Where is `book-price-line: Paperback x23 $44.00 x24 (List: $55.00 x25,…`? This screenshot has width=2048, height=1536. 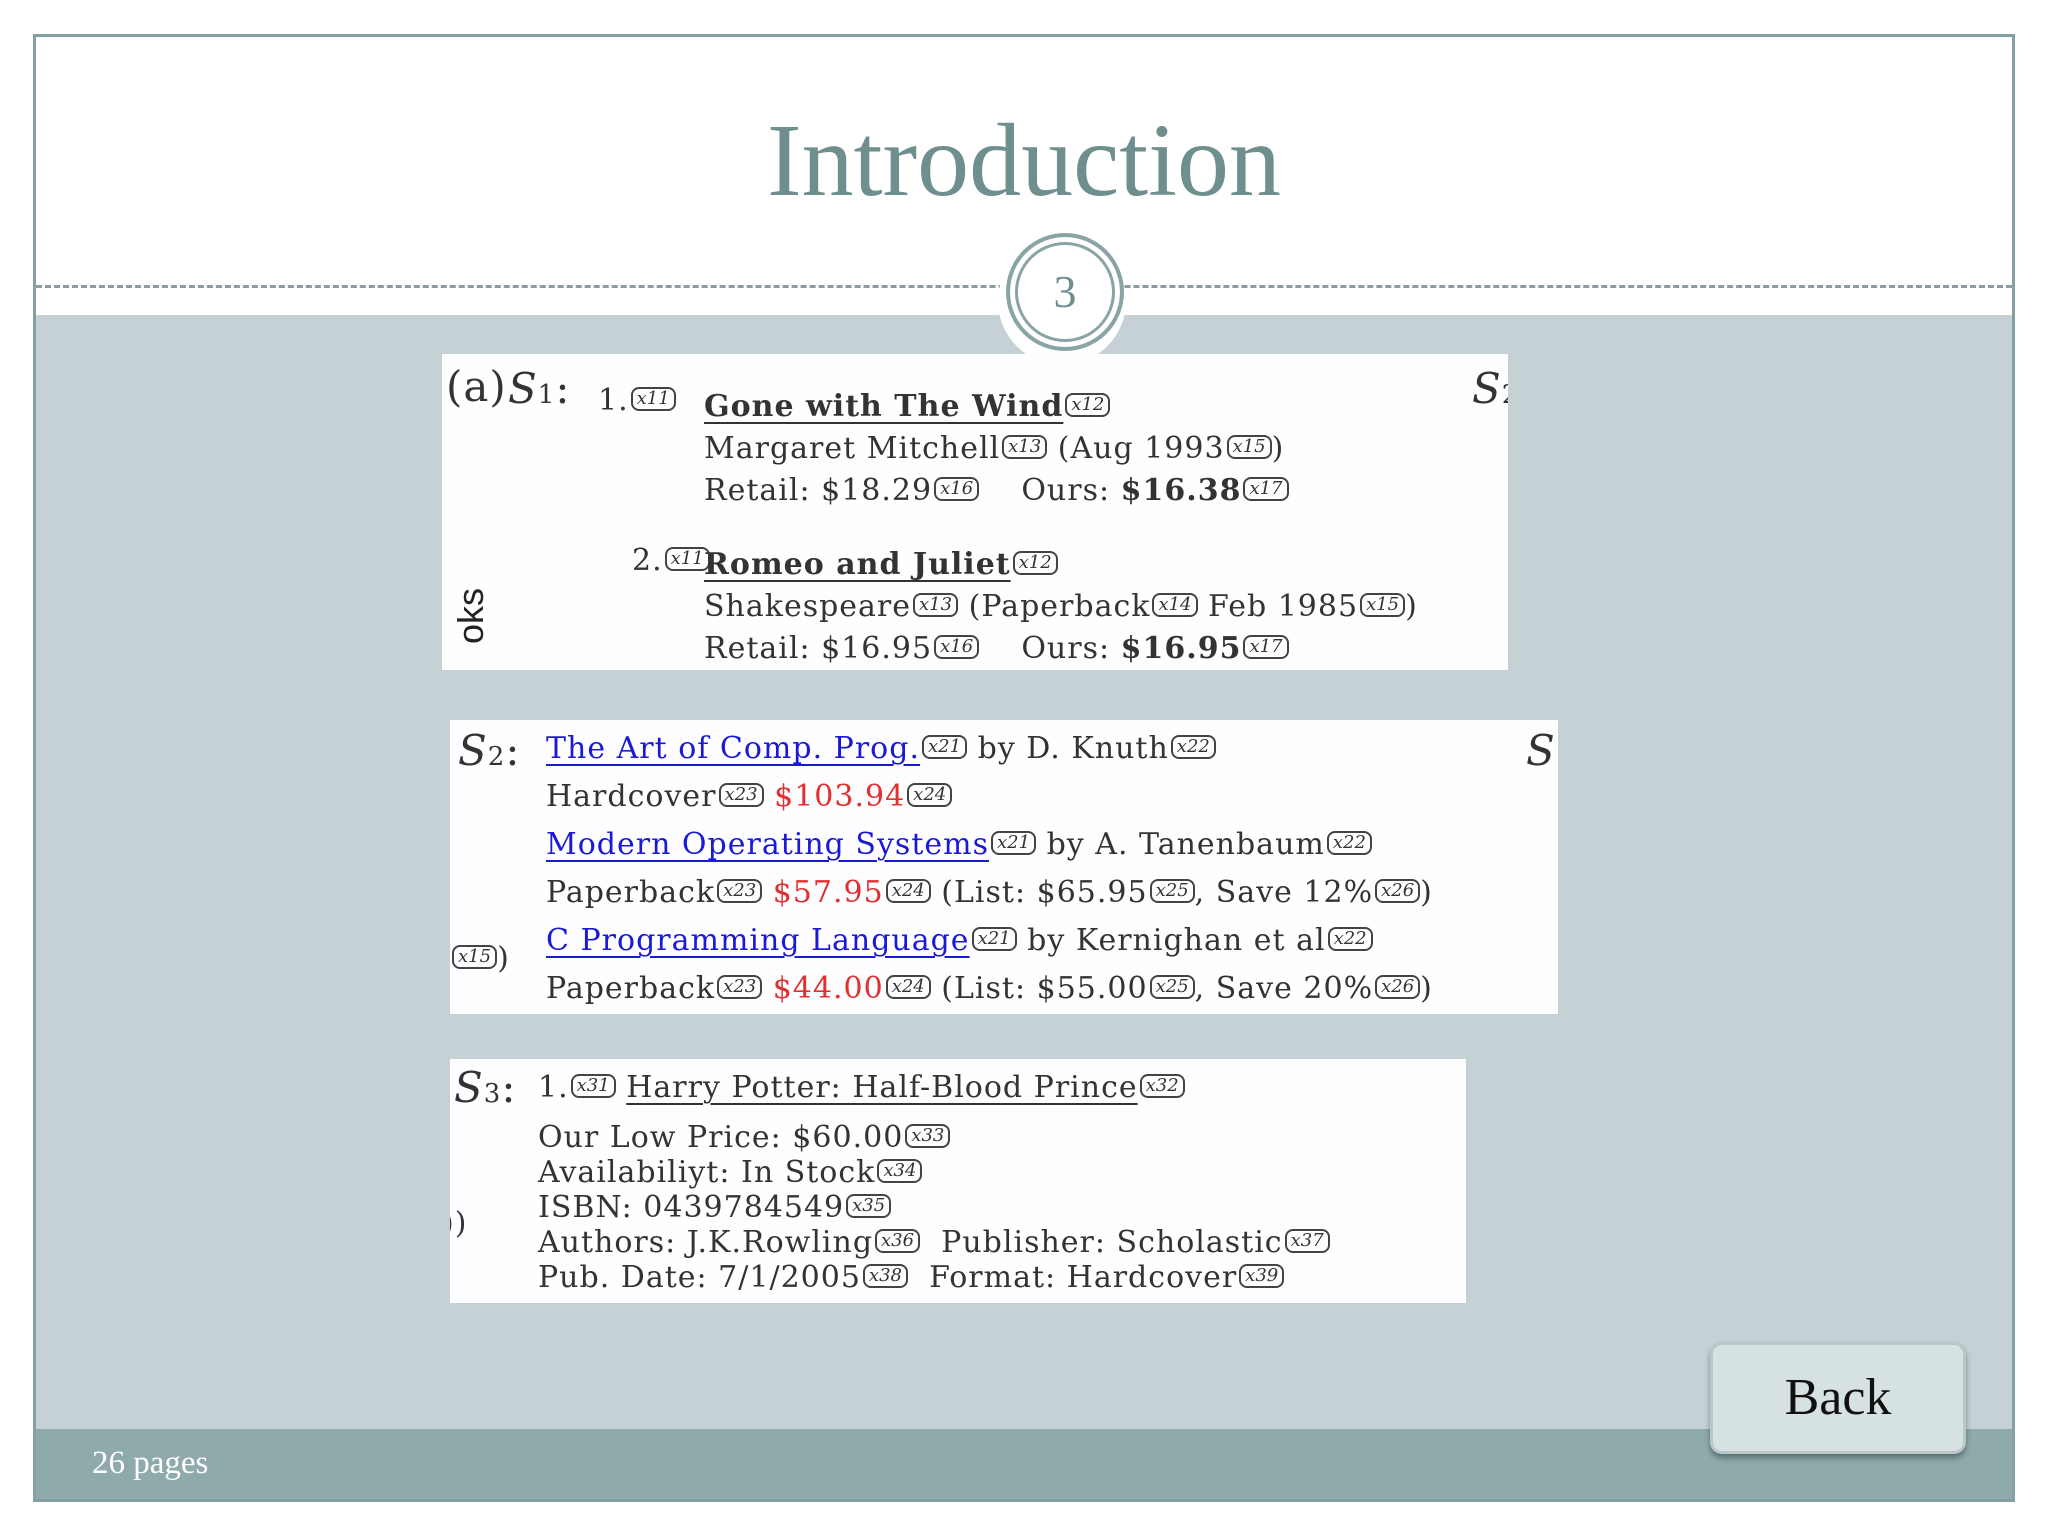 book-price-line: Paperback x23 $44.00 x24 (List: $55.00 x25,… is located at coordinates (989, 988).